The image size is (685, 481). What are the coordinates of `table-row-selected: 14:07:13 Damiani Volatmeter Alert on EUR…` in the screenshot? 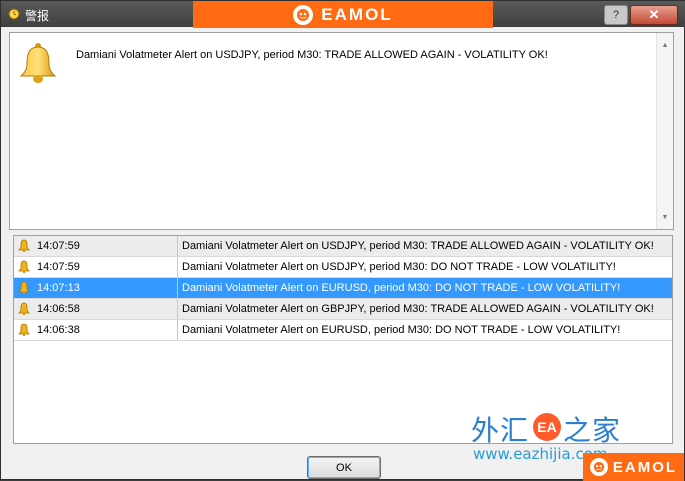 It's located at (343, 288).